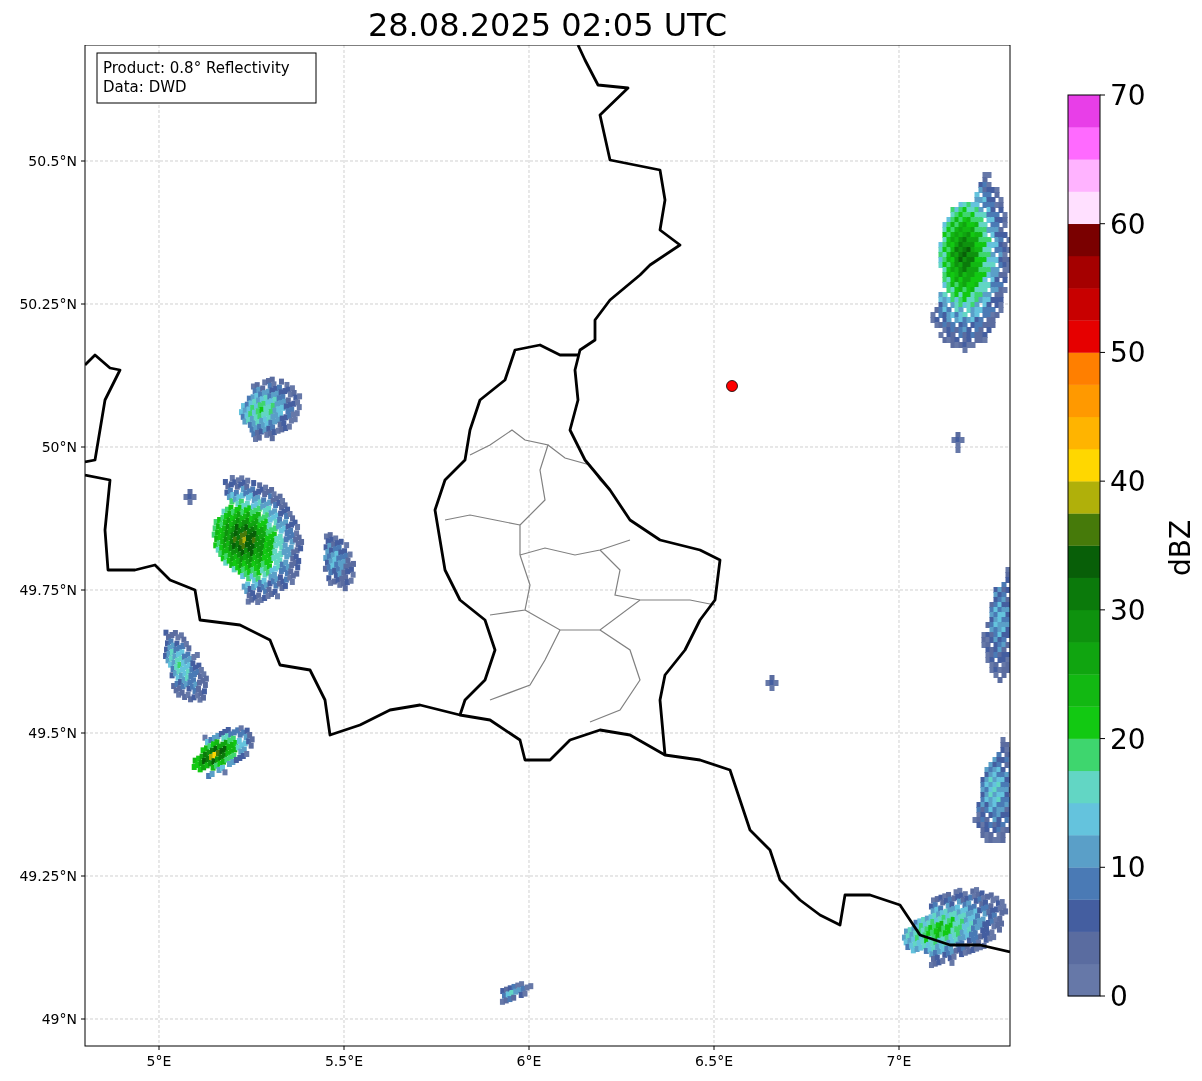 The height and width of the screenshot is (1081, 1202). What do you see at coordinates (1119, 996) in the screenshot?
I see `colorbar-tick-label: 0` at bounding box center [1119, 996].